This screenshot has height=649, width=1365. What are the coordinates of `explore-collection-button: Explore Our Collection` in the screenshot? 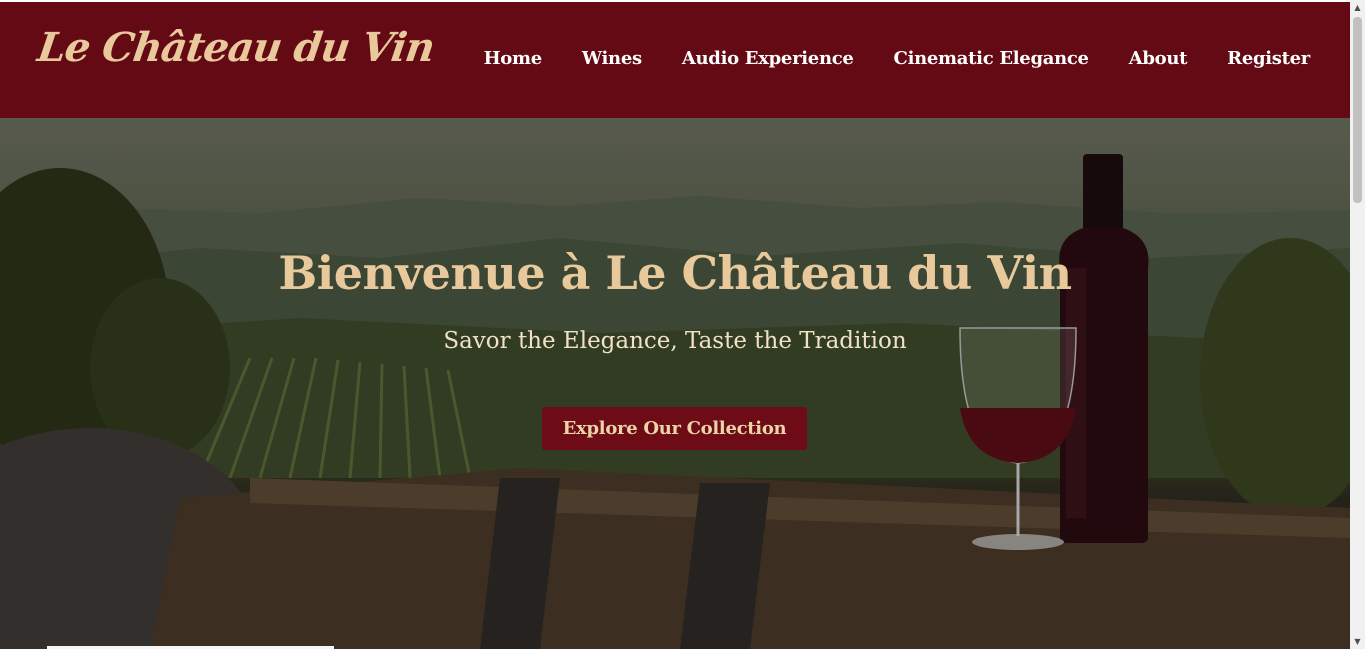 It's located at (674, 428).